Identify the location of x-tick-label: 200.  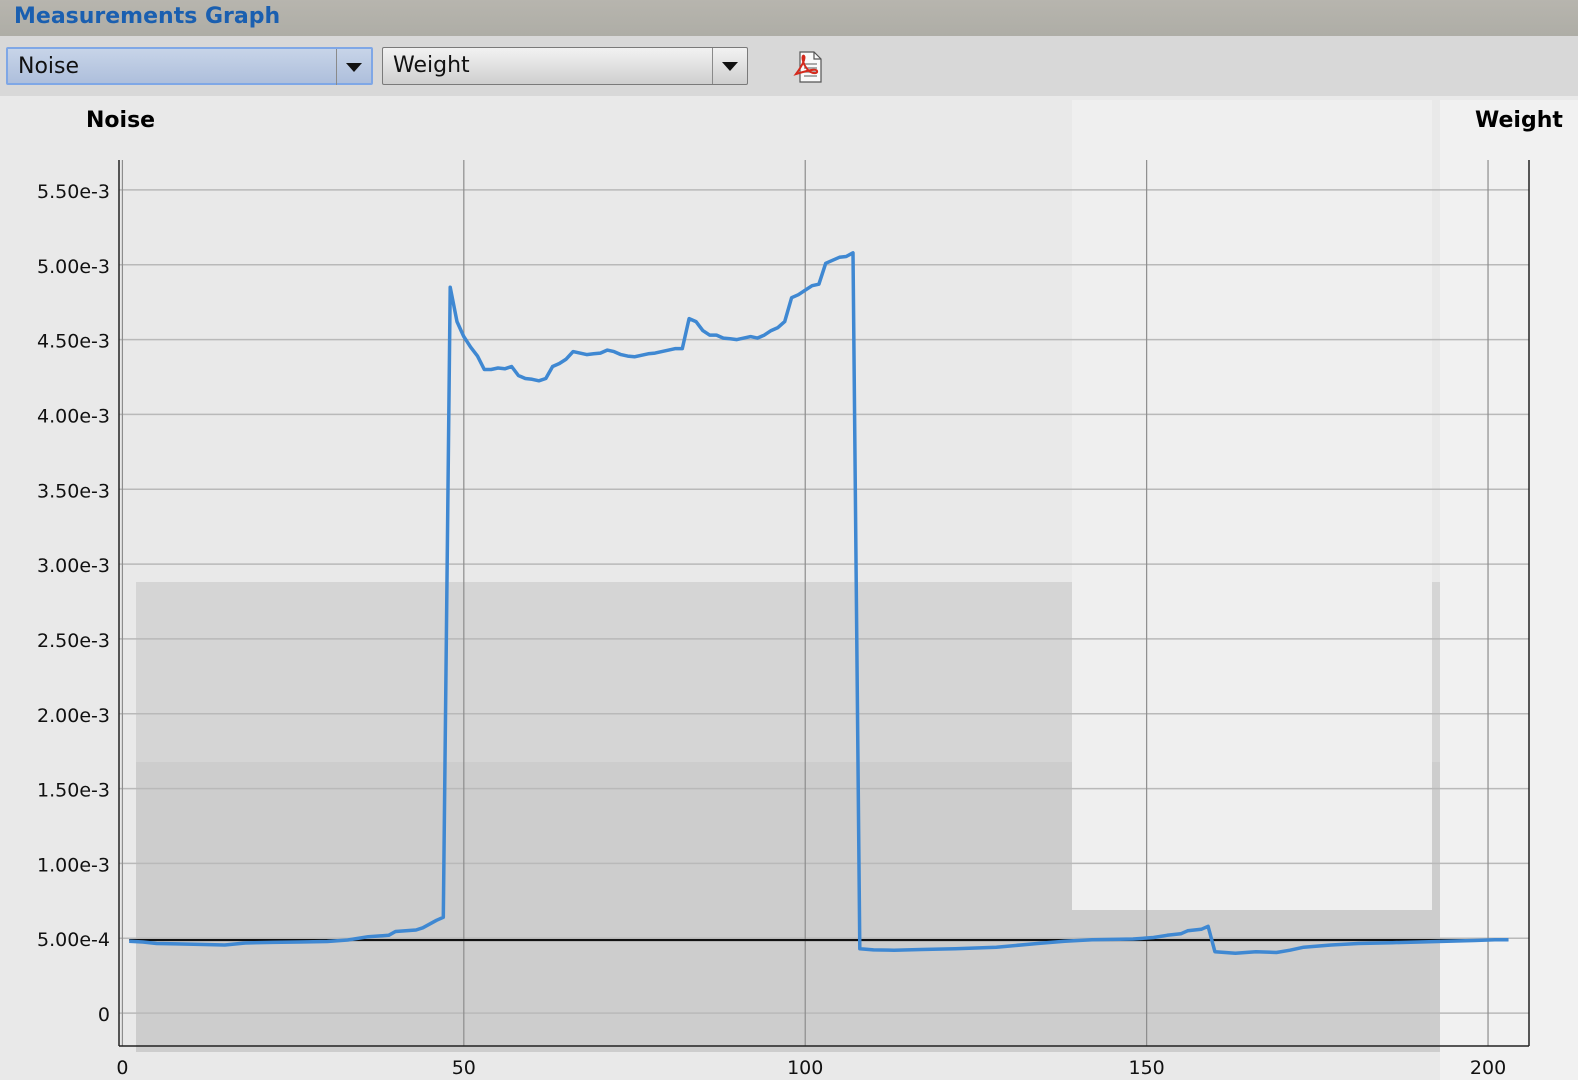
(1488, 1068).